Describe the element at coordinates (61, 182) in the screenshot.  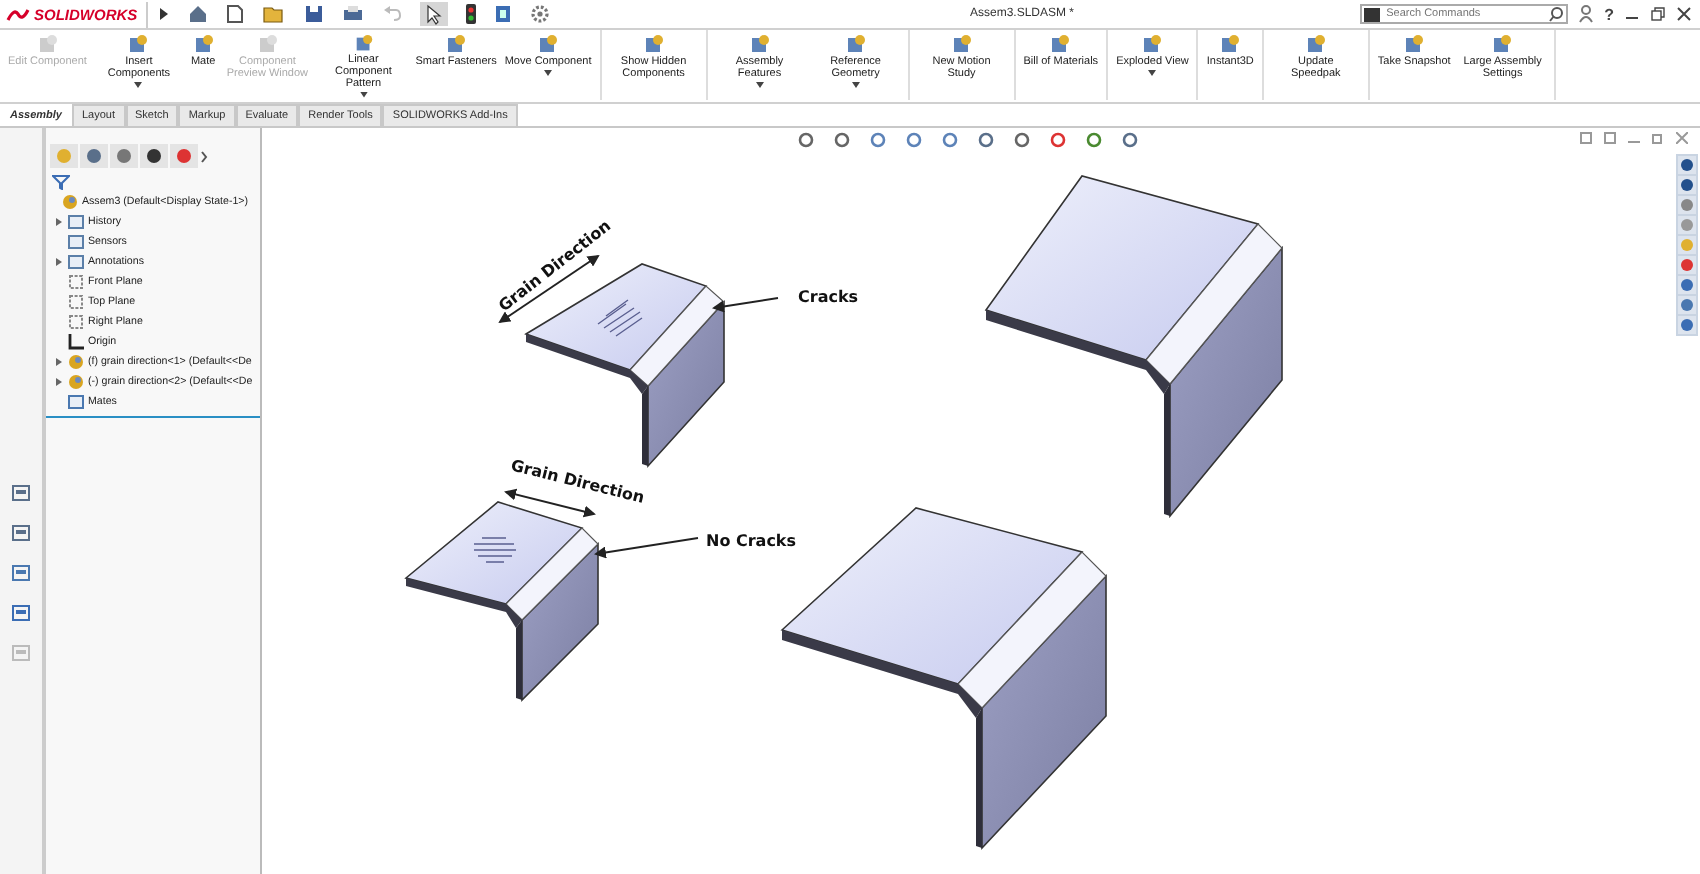
I see `filter-icon` at that location.